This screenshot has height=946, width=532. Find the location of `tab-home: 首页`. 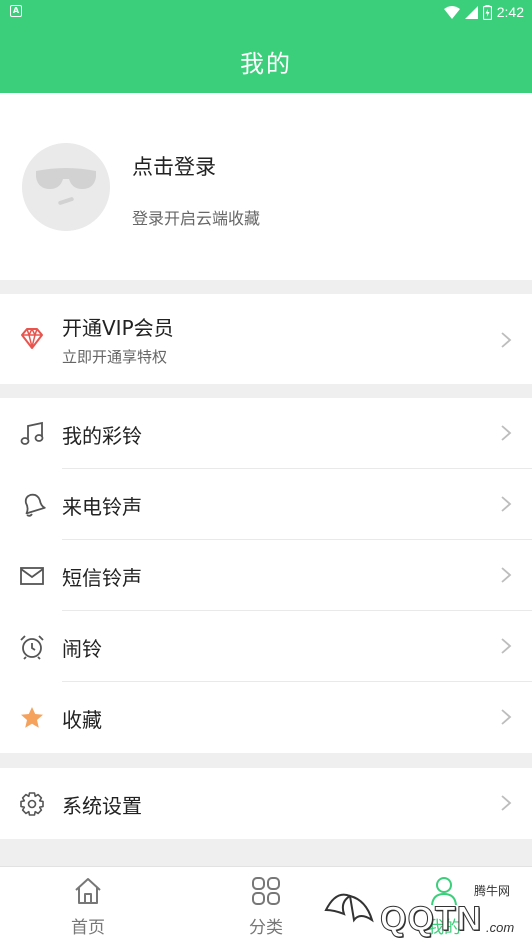

tab-home: 首页 is located at coordinates (88, 906).